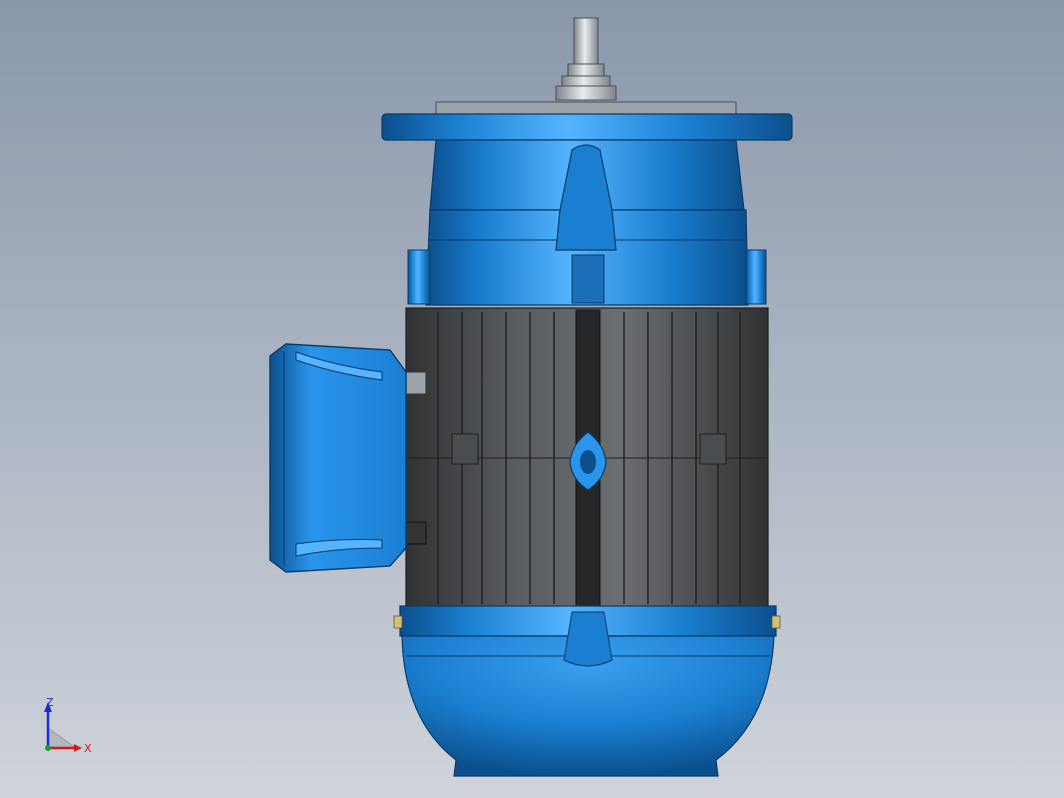  Describe the element at coordinates (50, 702) in the screenshot. I see `triad-z-label: Z` at that location.